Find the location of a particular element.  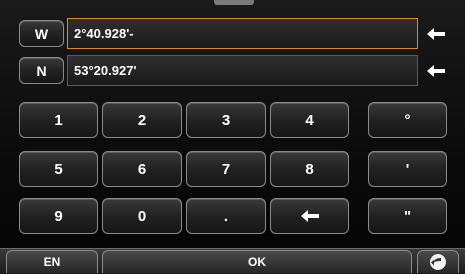

longitude-value: 2°40.928'- is located at coordinates (104, 33).